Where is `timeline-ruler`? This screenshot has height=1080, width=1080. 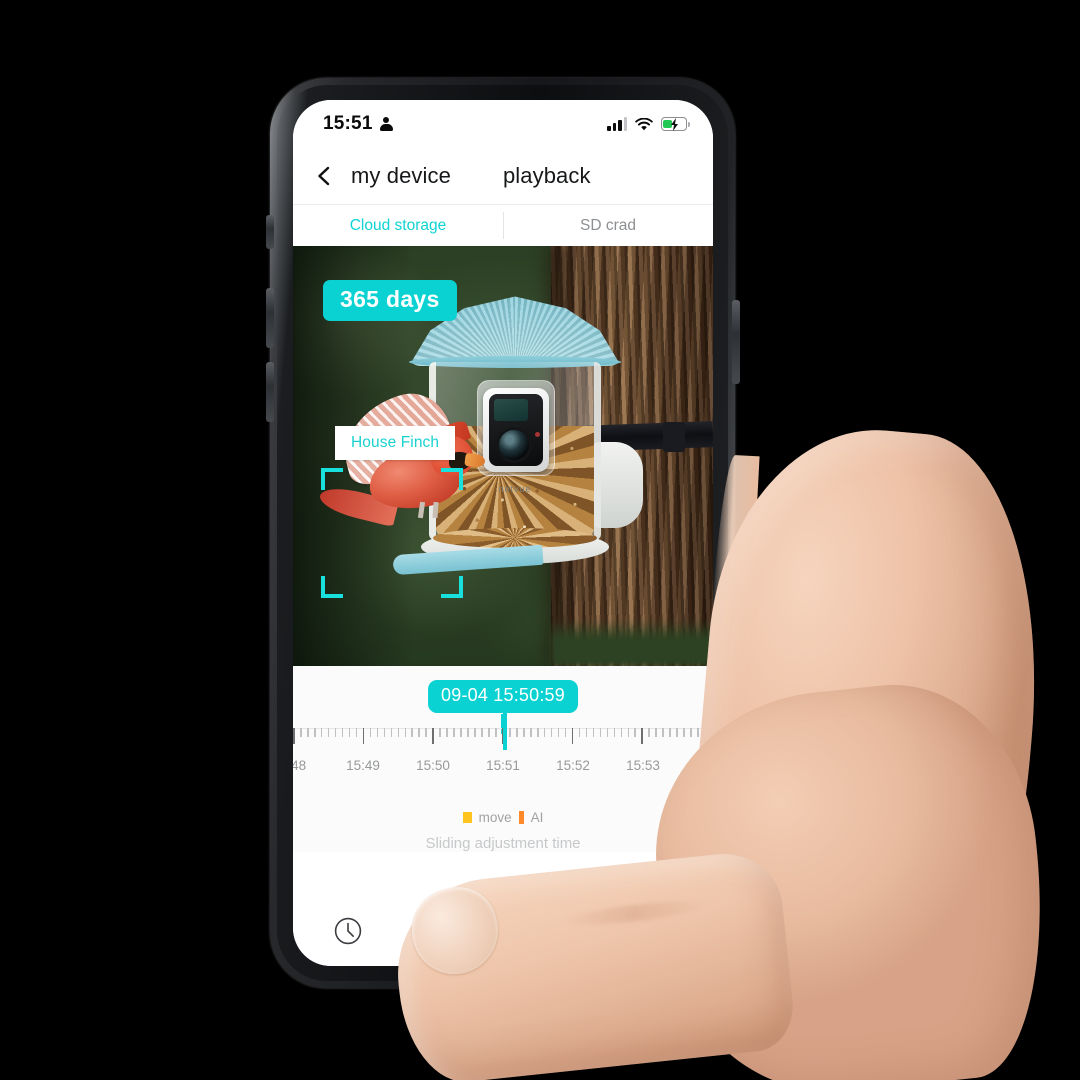 timeline-ruler is located at coordinates (503, 728).